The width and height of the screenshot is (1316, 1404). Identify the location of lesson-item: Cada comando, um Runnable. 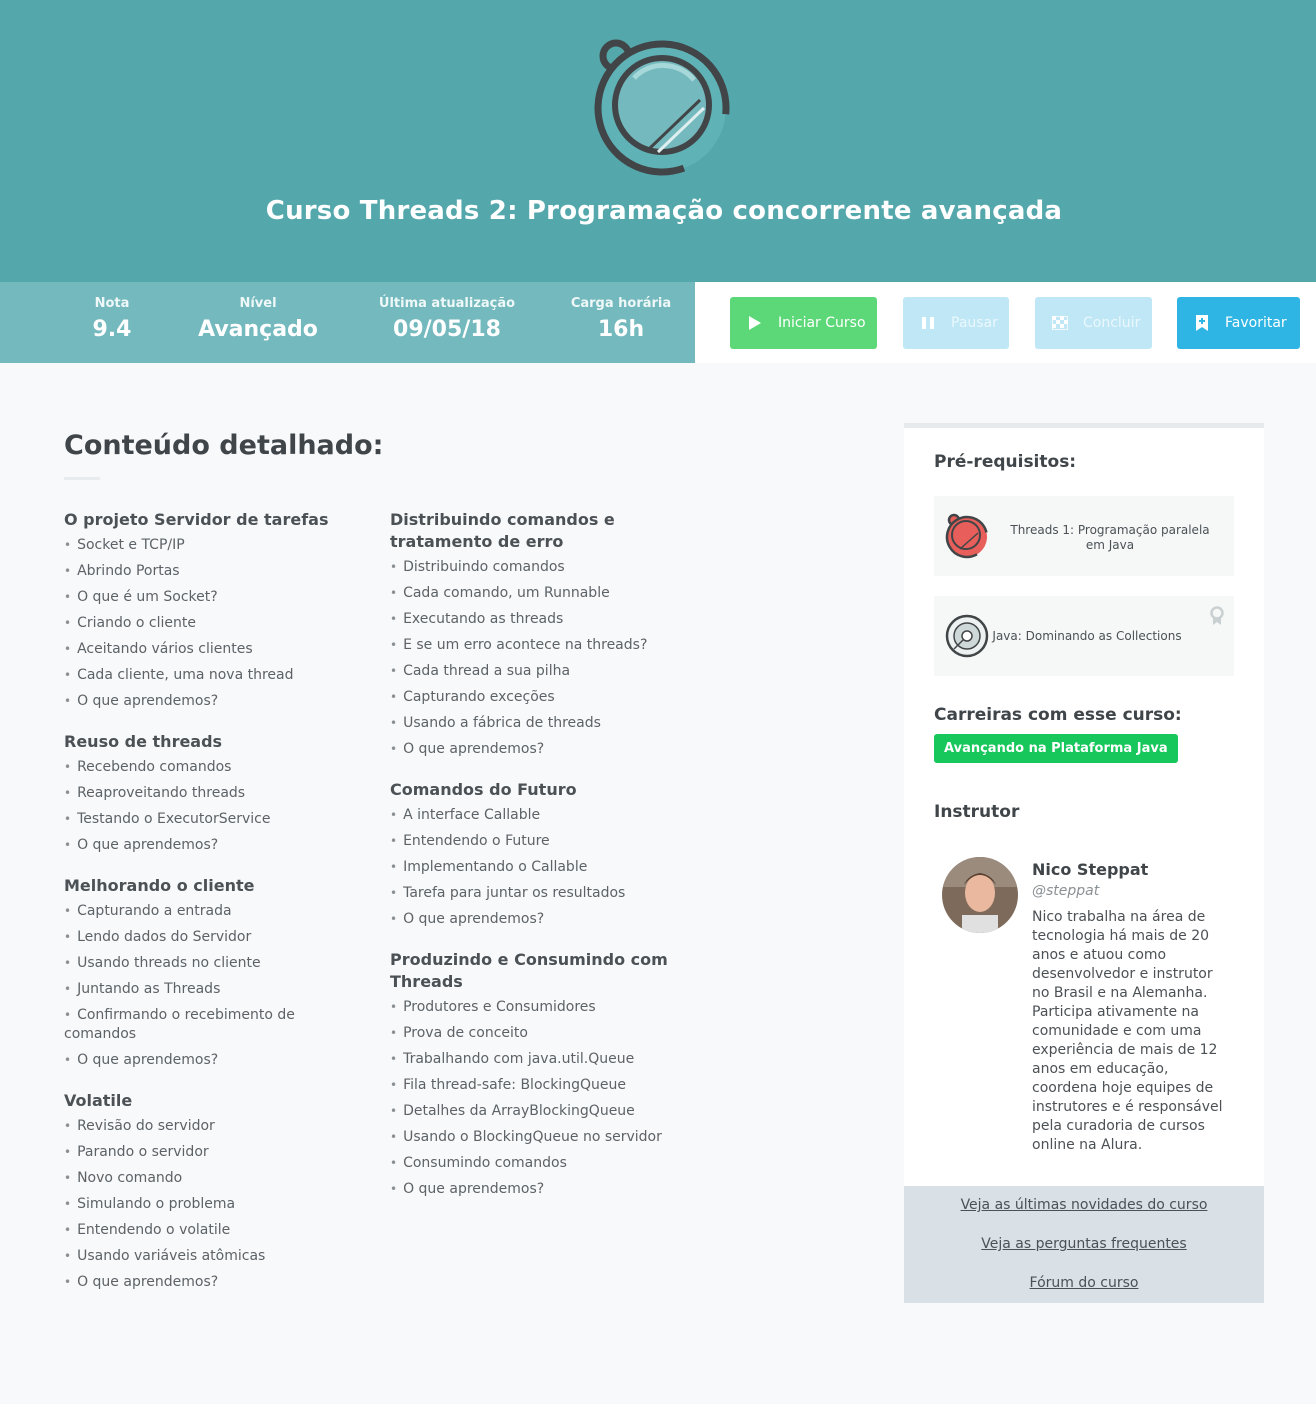
(540, 593).